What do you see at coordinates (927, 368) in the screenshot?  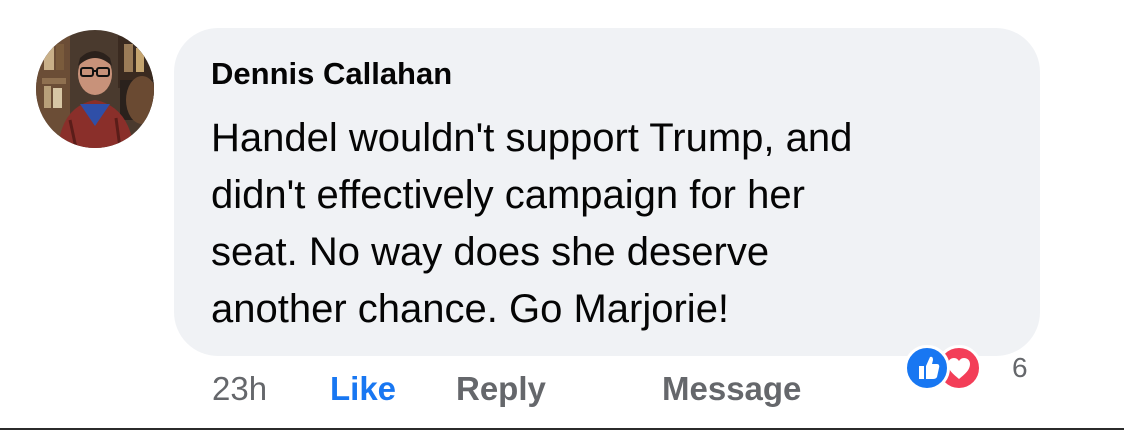 I see `like-reaction-icon` at bounding box center [927, 368].